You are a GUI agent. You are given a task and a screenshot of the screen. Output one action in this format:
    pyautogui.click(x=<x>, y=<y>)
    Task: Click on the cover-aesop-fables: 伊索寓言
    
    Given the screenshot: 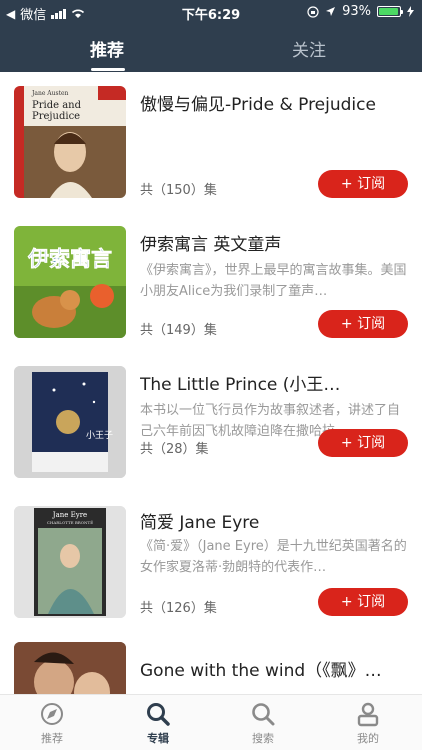 What is the action you would take?
    pyautogui.click(x=70, y=282)
    